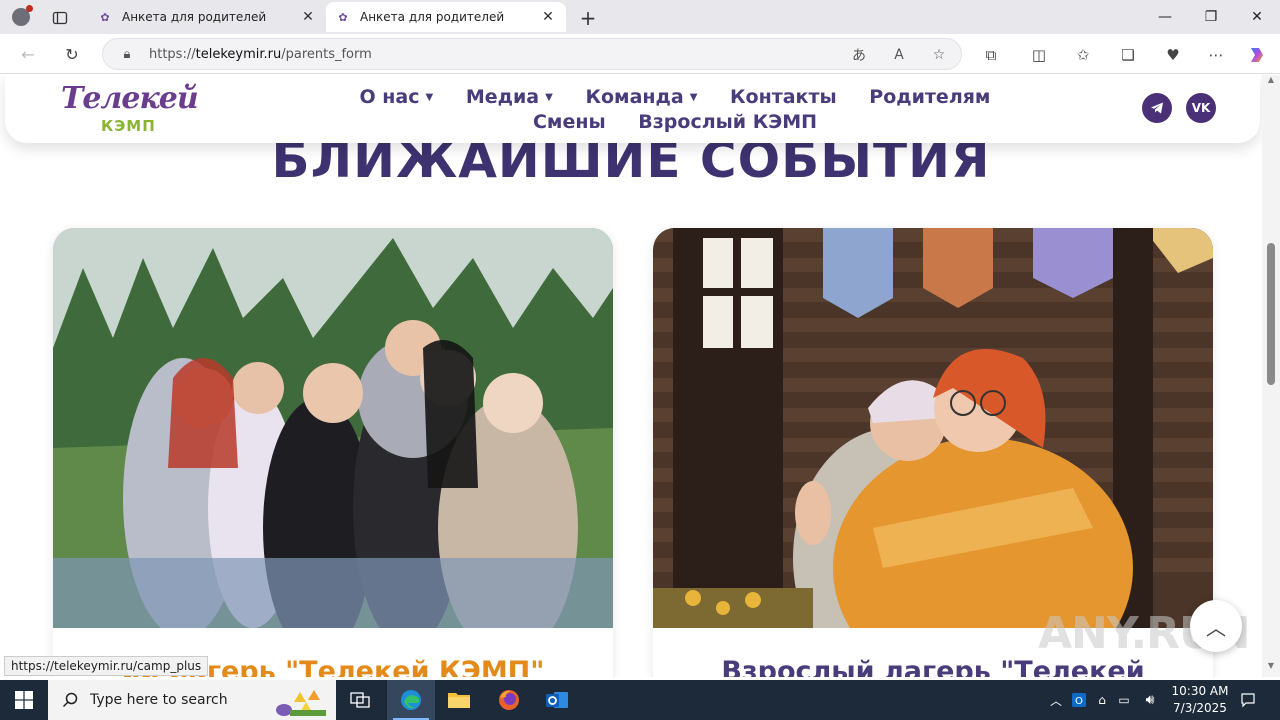 The width and height of the screenshot is (1280, 720). What do you see at coordinates (929, 97) in the screenshot?
I see `nav-item-parents: Родителям` at bounding box center [929, 97].